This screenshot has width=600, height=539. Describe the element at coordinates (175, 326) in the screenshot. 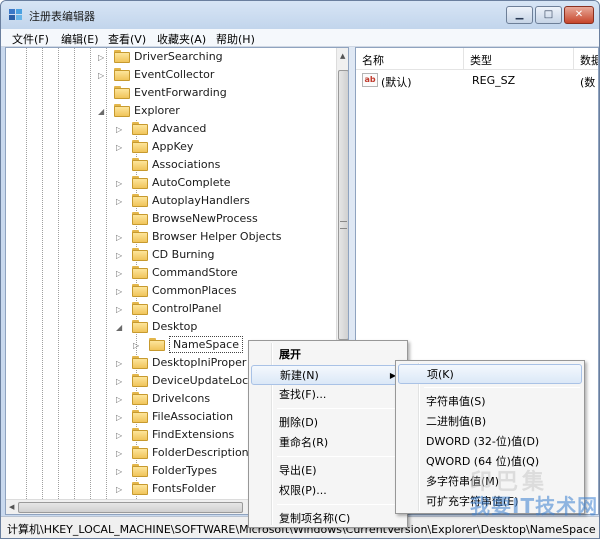

I see `tree-item-label: Desktop` at that location.